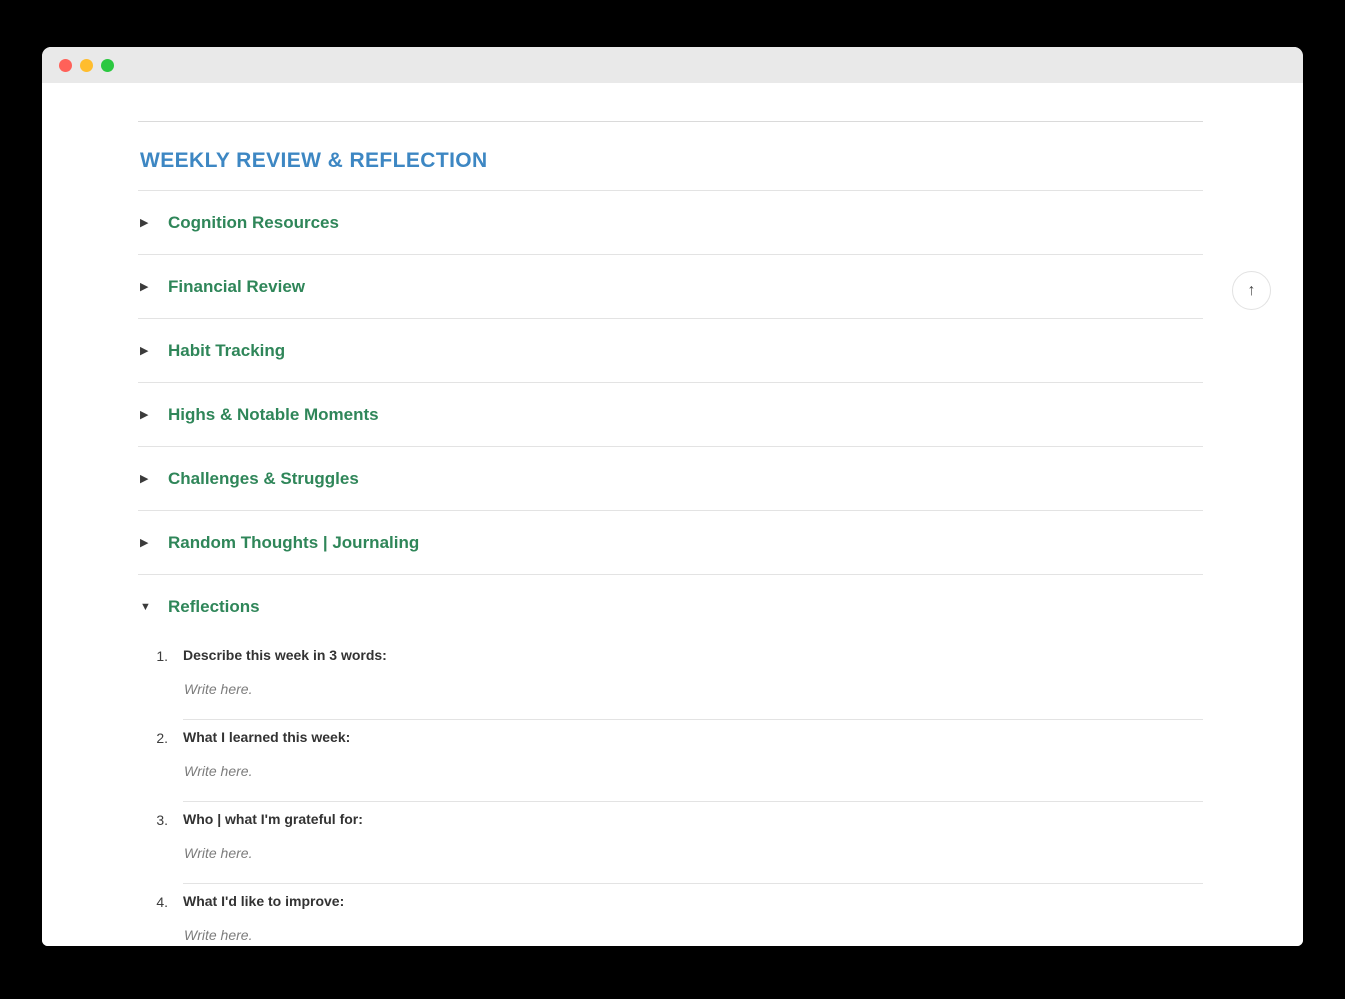  I want to click on list-item: 2. What I learned this week: Write here., so click(670, 761).